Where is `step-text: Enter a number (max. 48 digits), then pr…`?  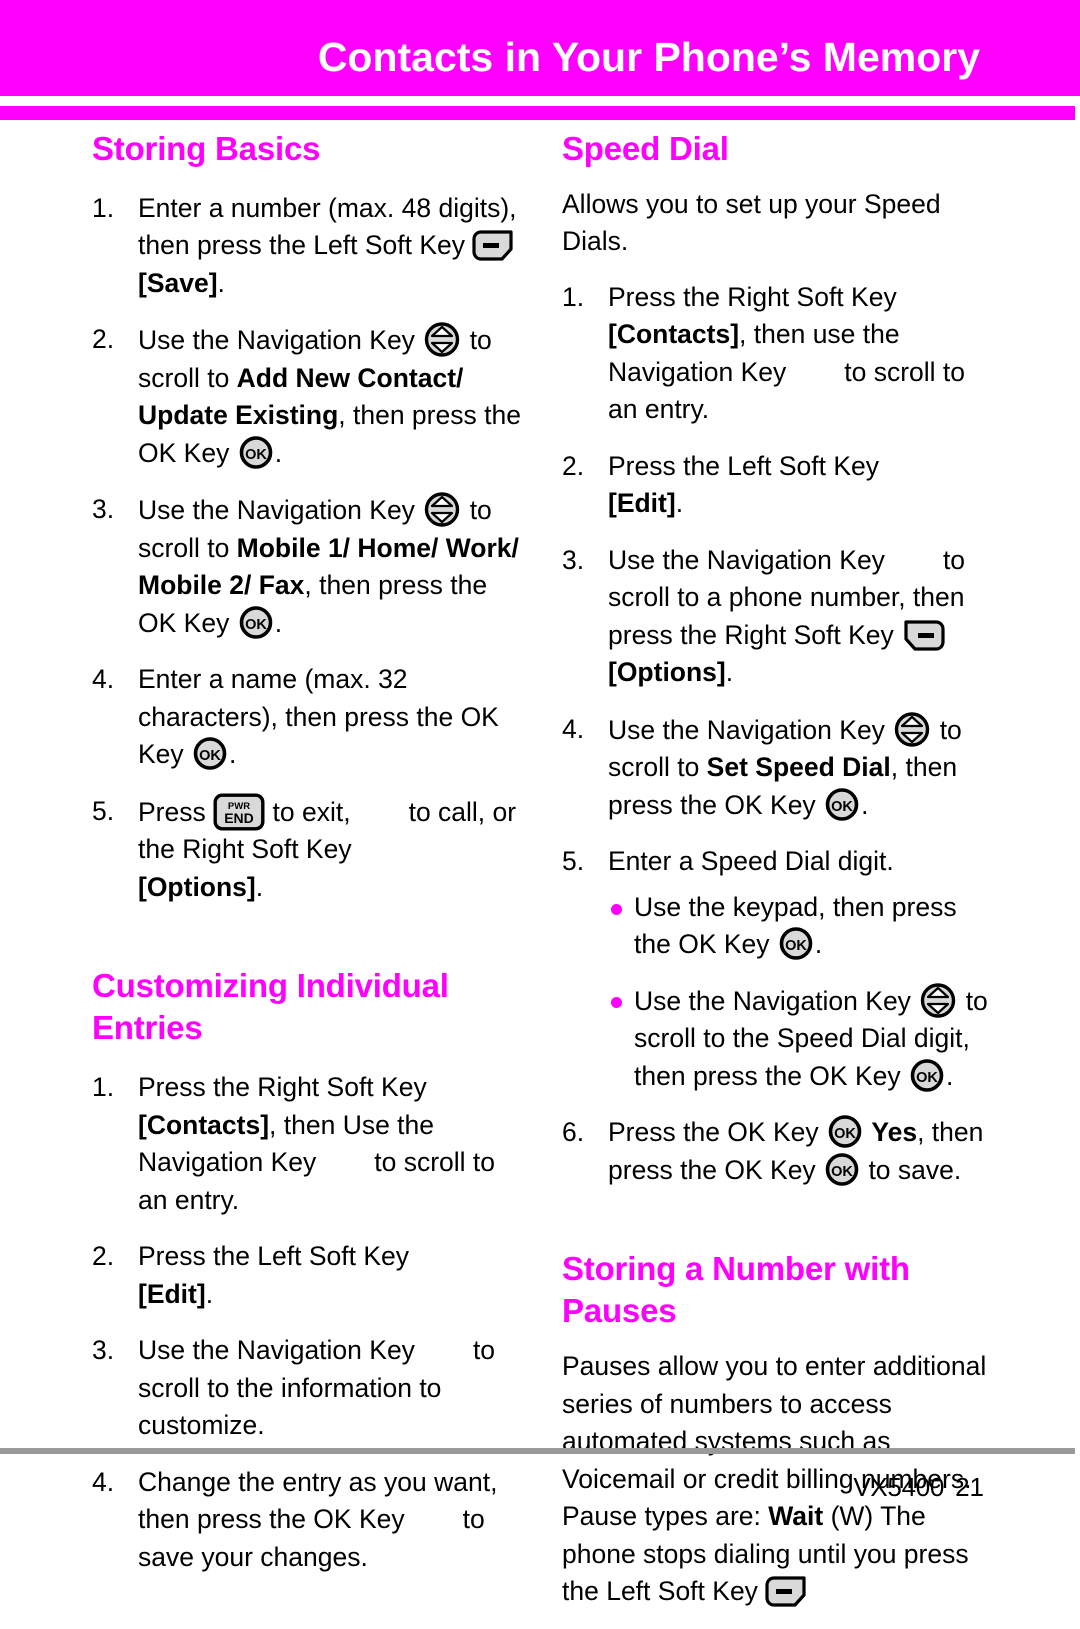
step-text: Enter a number (max. 48 digits), then pr… is located at coordinates (327, 226).